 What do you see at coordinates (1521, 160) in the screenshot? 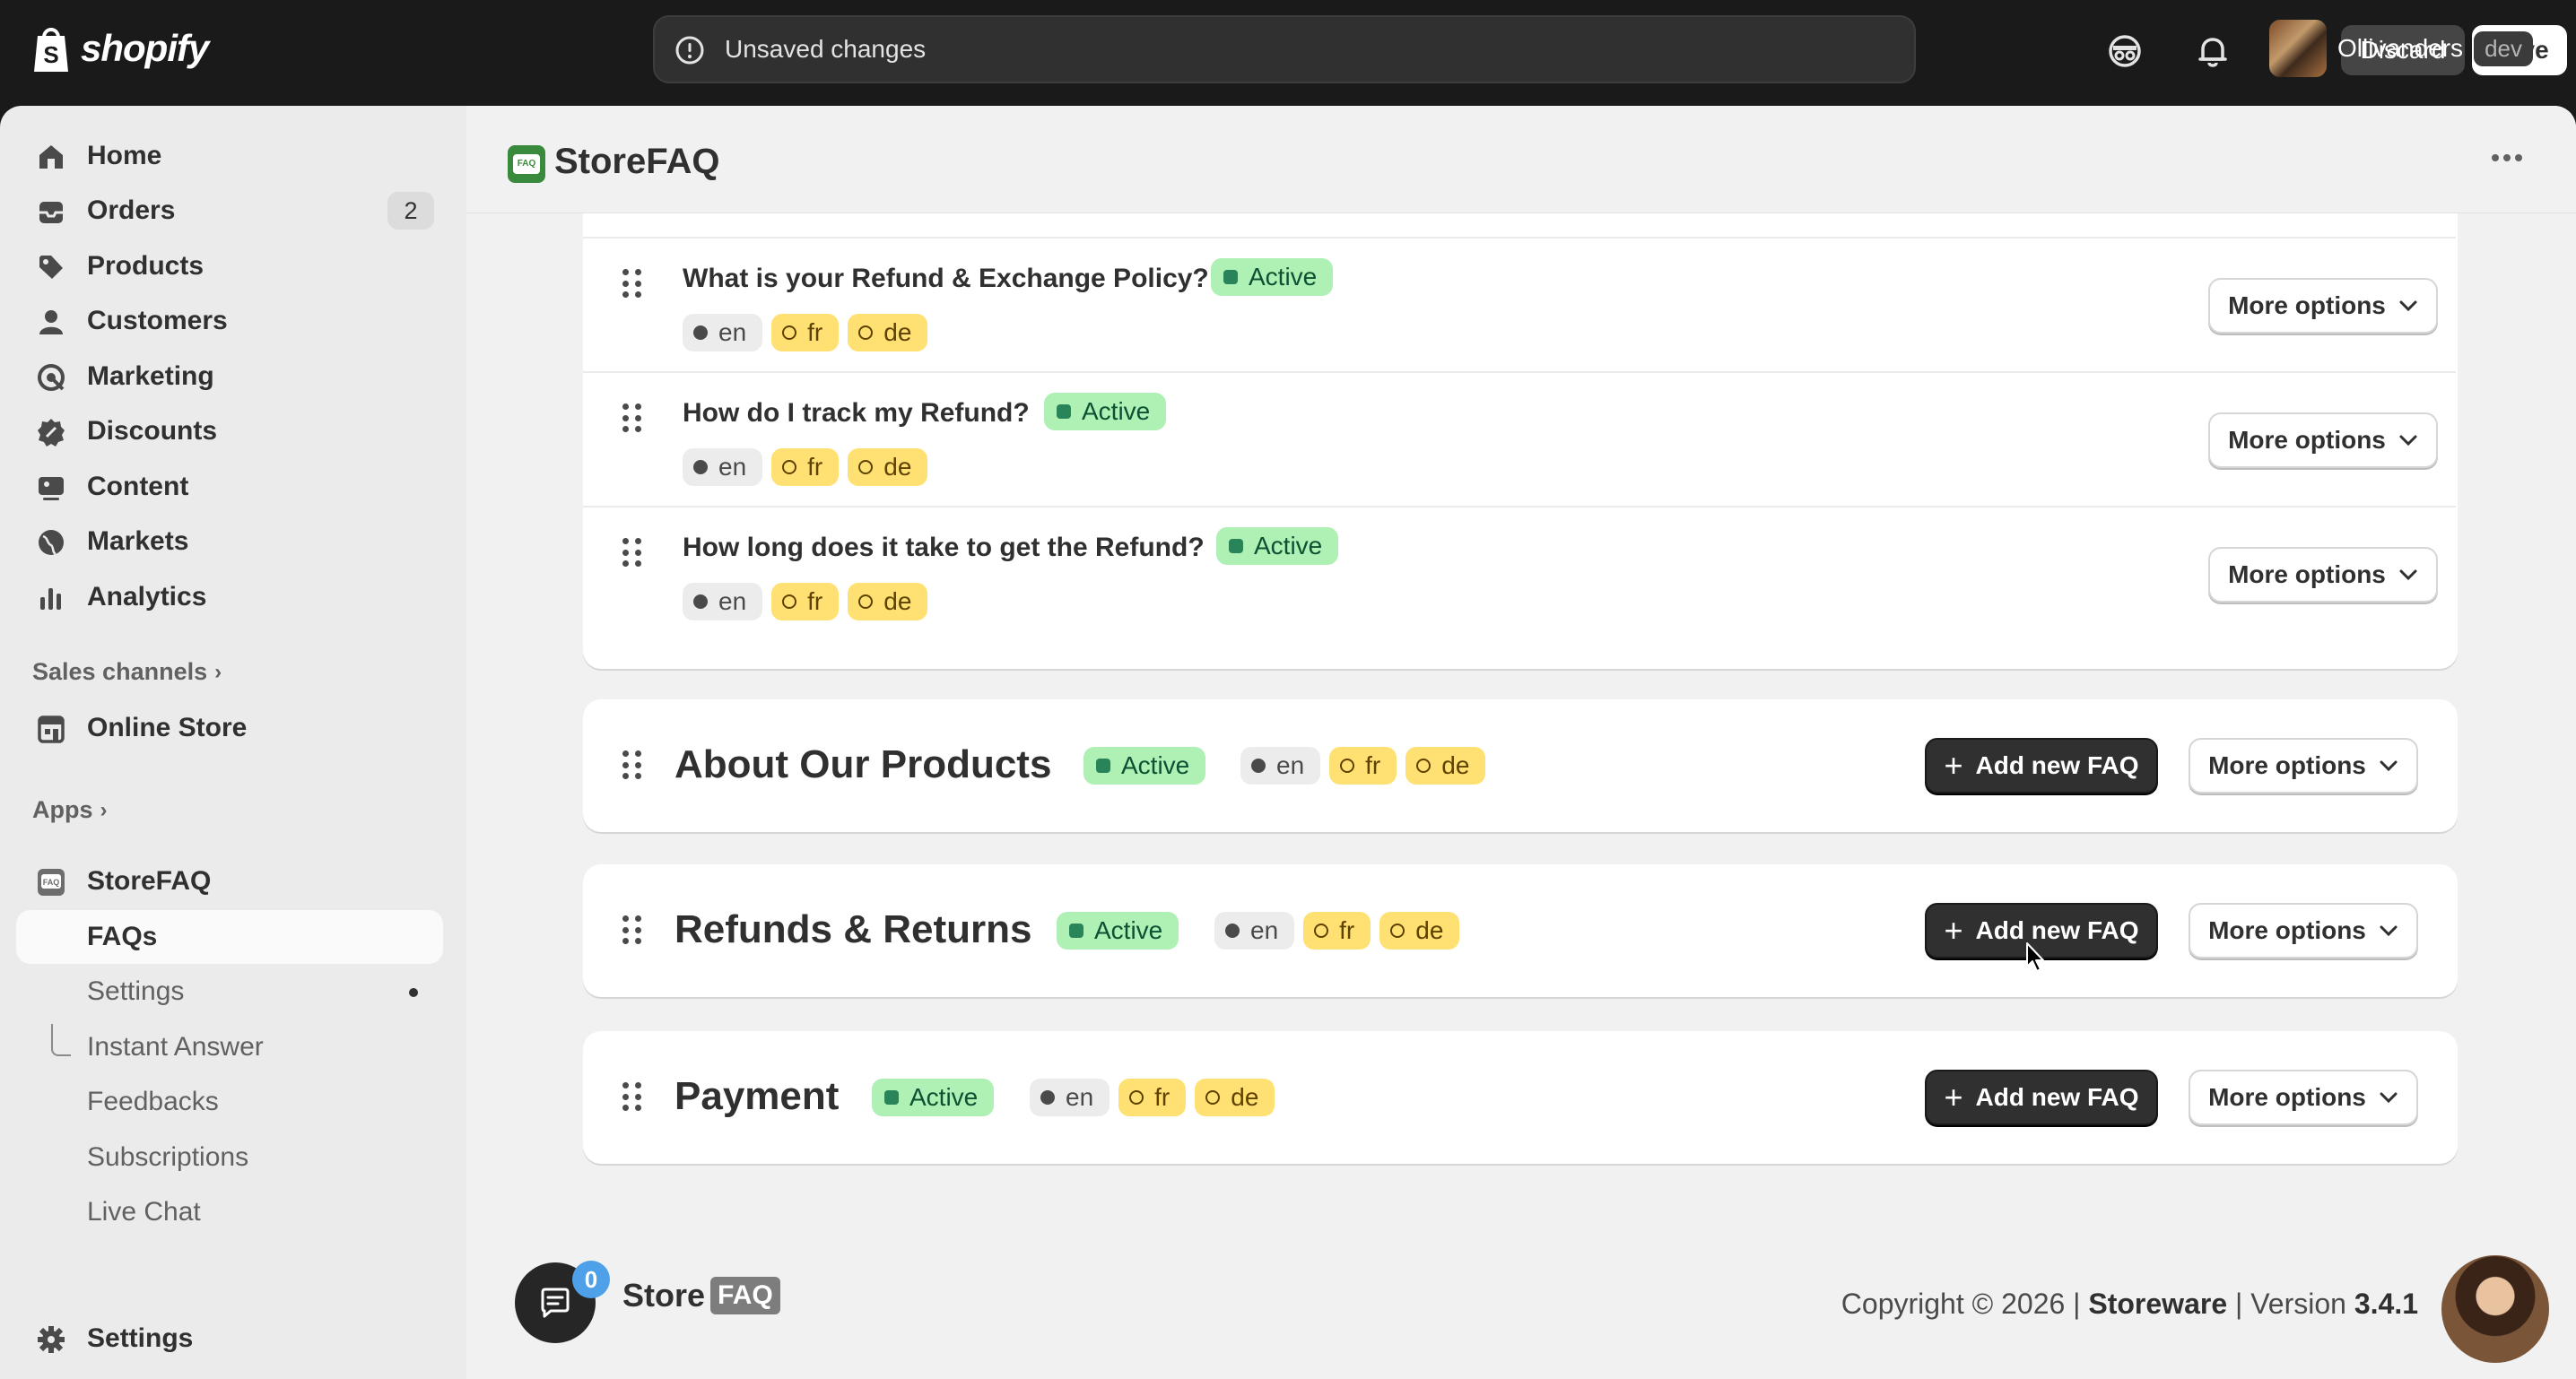
I see `app-header: FAQ StoreFAQ` at bounding box center [1521, 160].